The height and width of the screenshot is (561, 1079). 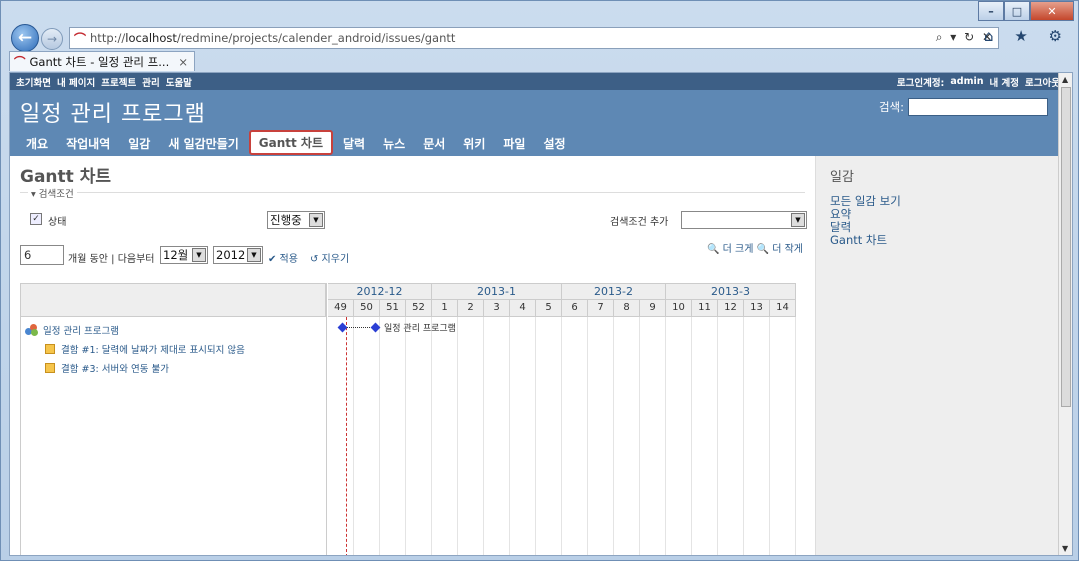 I want to click on tab-settings: 설정, so click(x=554, y=143).